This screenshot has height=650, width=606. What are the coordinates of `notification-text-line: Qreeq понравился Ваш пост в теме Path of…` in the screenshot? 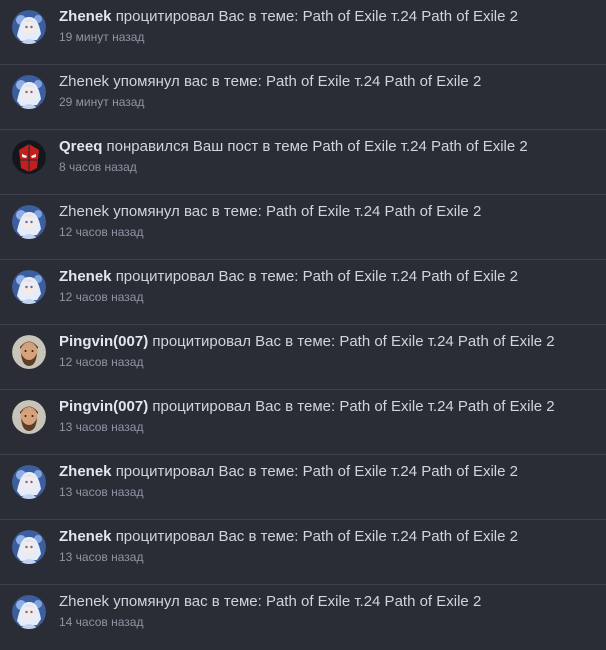 It's located at (293, 147).